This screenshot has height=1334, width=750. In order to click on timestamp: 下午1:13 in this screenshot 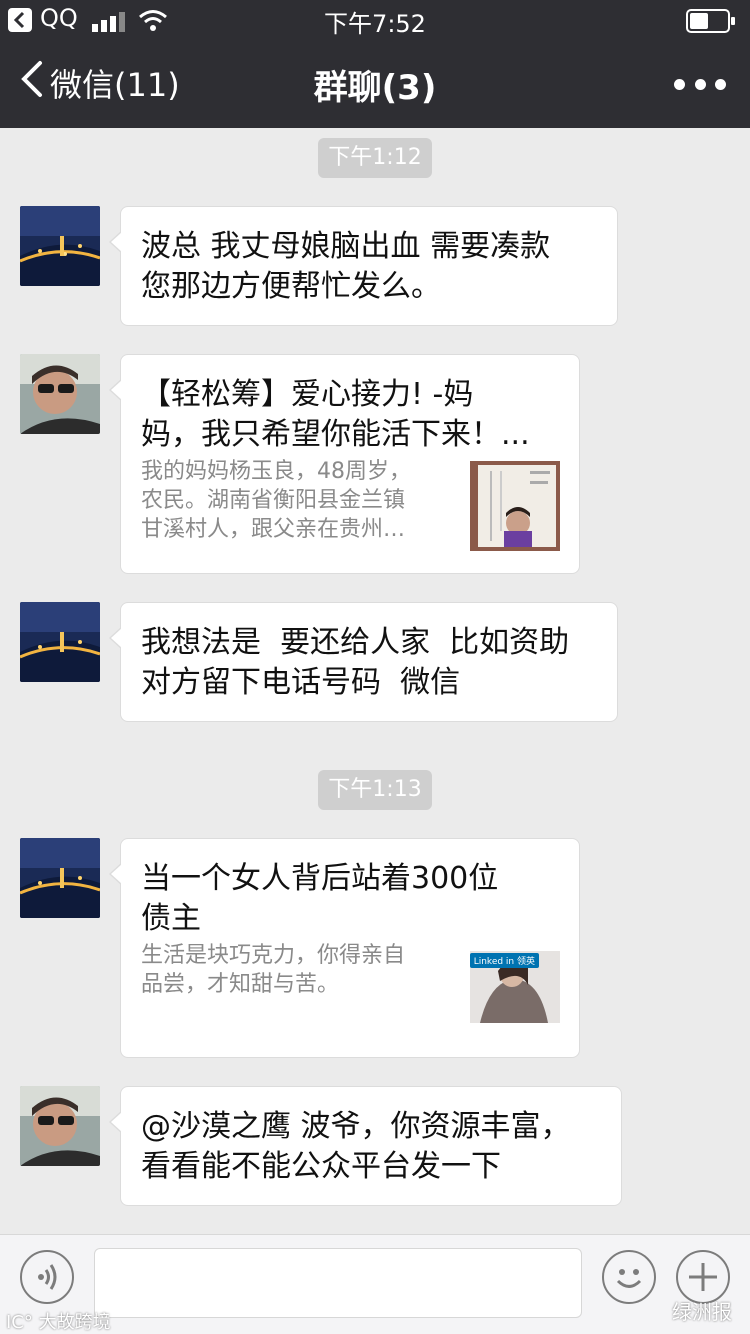, I will do `click(375, 790)`.